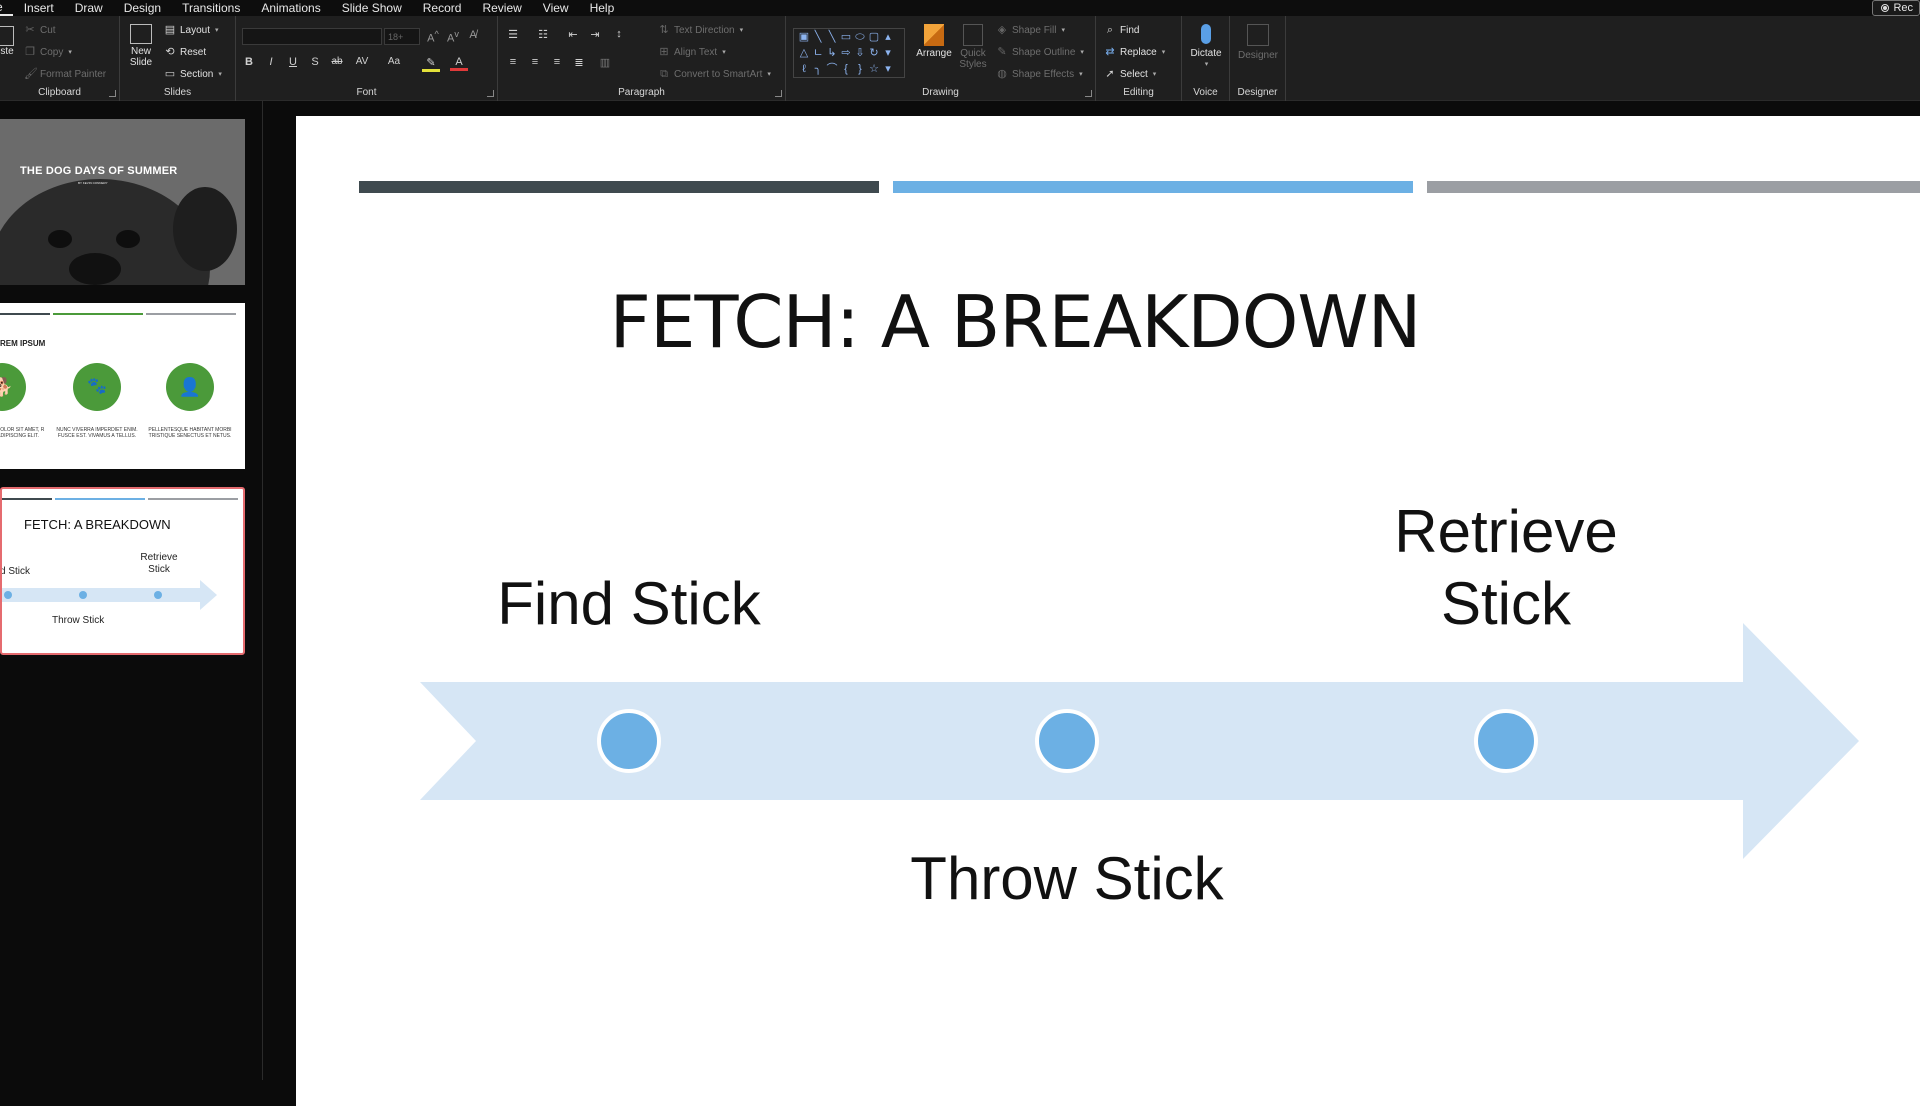 The height and width of the screenshot is (1106, 1920). What do you see at coordinates (888, 53) in the screenshot?
I see `down-caret-icon: ▾` at bounding box center [888, 53].